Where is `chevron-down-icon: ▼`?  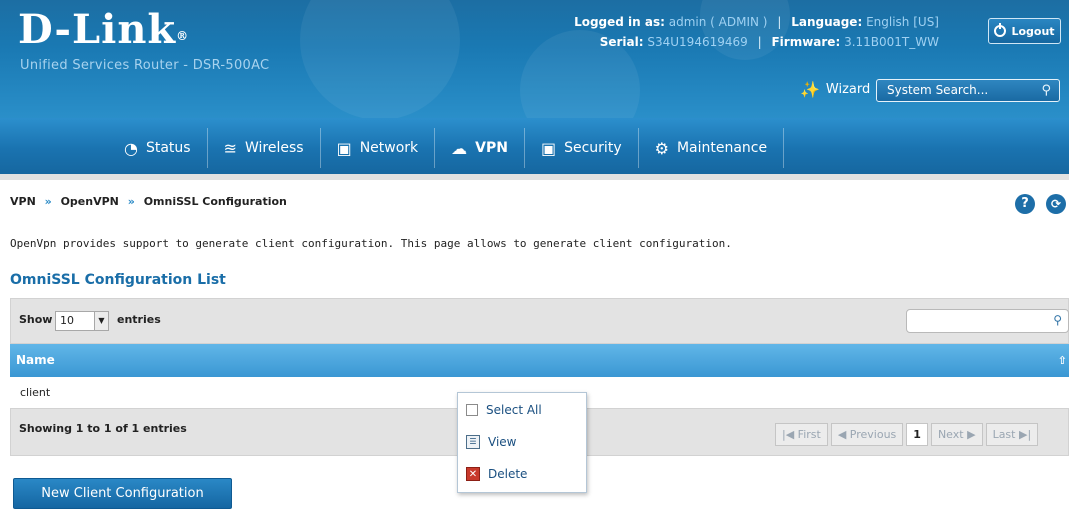
chevron-down-icon: ▼ is located at coordinates (101, 321).